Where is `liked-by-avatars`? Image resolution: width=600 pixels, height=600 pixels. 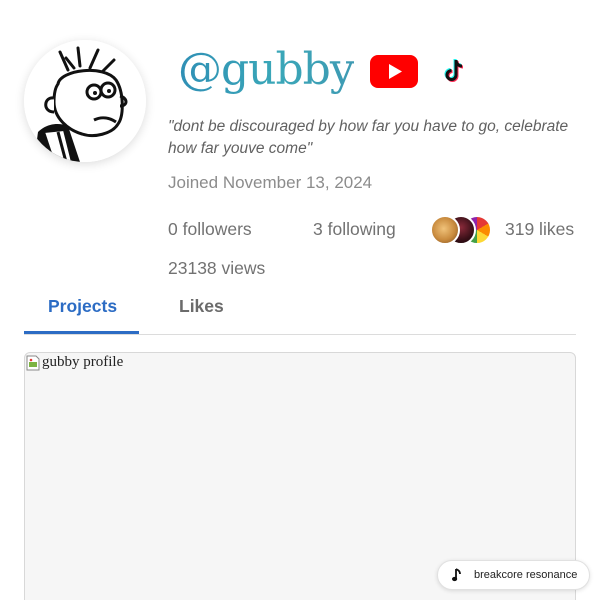 liked-by-avatars is located at coordinates (462, 230).